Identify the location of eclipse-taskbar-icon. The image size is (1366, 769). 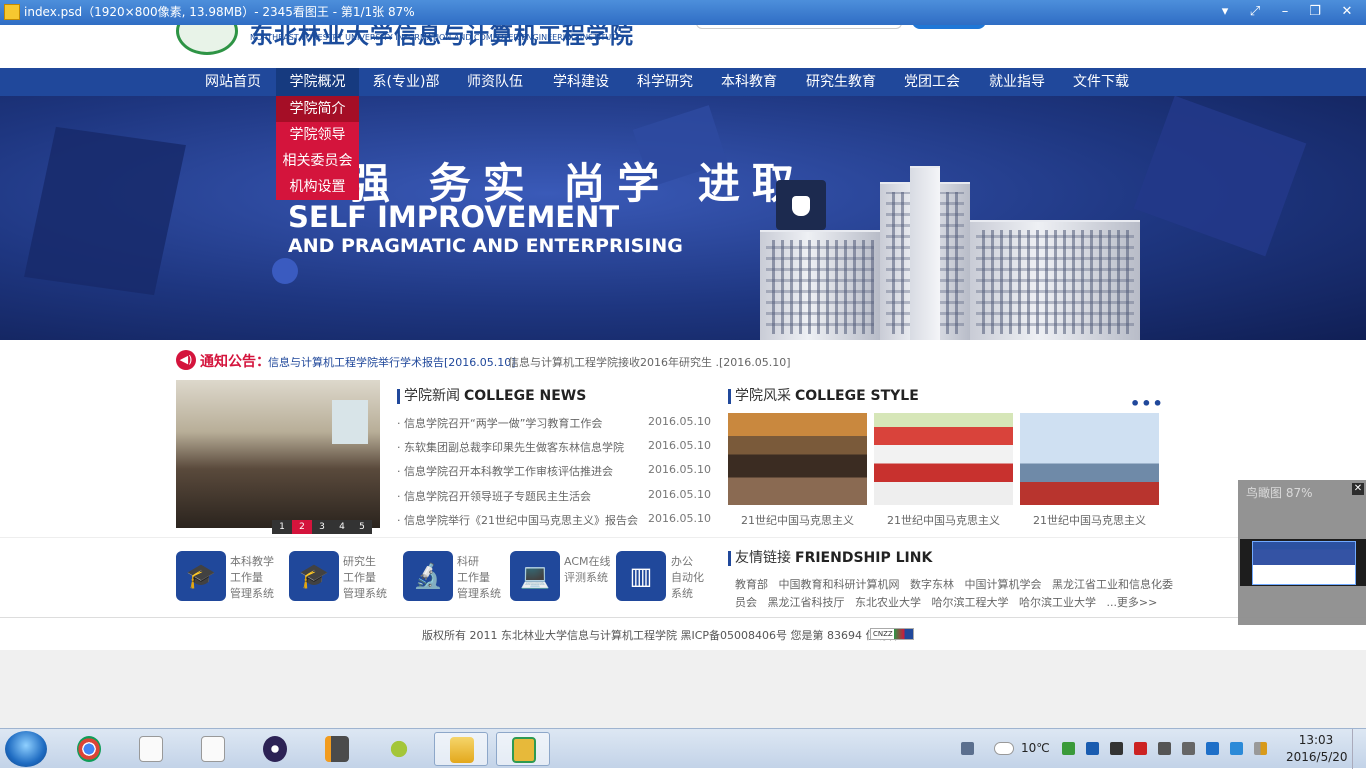
(275, 749).